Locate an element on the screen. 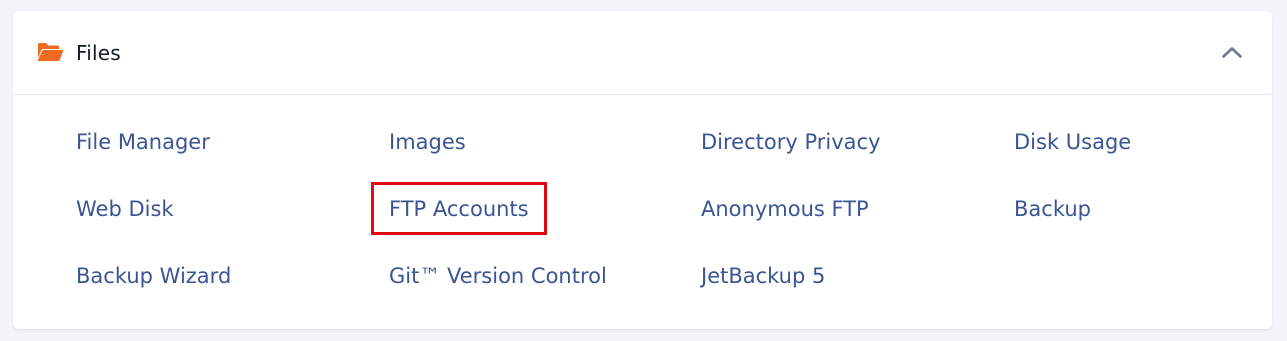 The width and height of the screenshot is (1287, 341). link-disk-usage: Disk Usage is located at coordinates (1072, 142).